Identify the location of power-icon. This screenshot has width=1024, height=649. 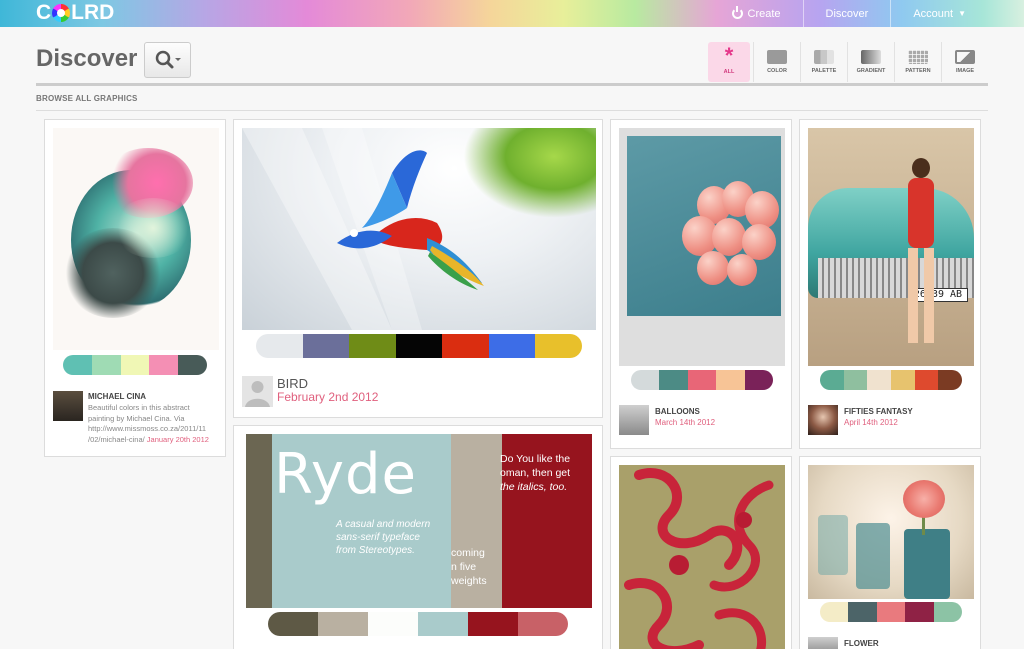
(737, 12).